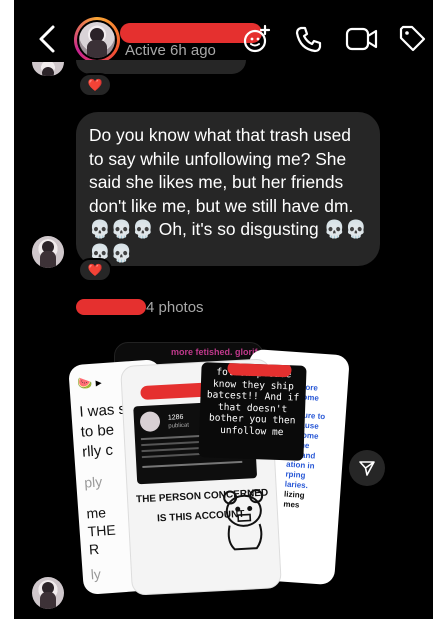 This screenshot has width=447, height=619. What do you see at coordinates (257, 39) in the screenshot?
I see `effects-icon` at bounding box center [257, 39].